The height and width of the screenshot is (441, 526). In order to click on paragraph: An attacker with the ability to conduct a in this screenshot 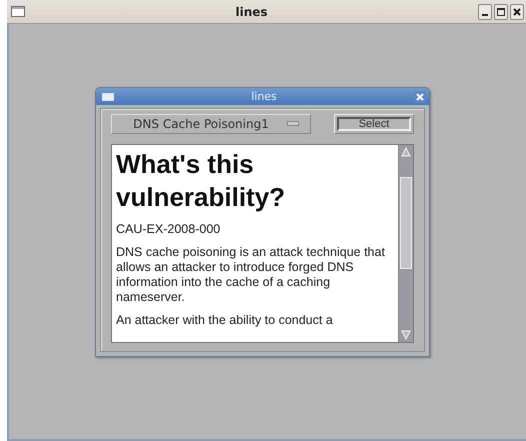, I will do `click(225, 320)`.